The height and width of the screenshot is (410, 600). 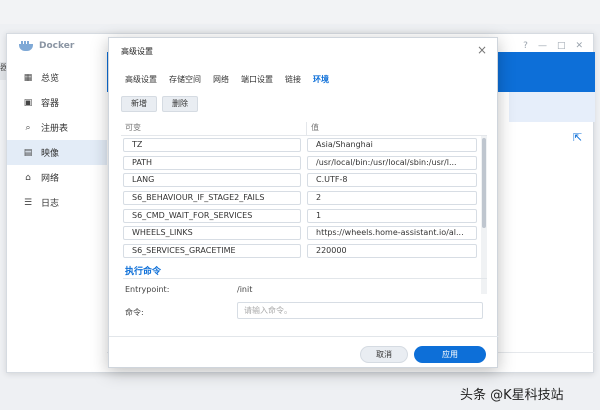 What do you see at coordinates (561, 46) in the screenshot?
I see `maximize-icon: □` at bounding box center [561, 46].